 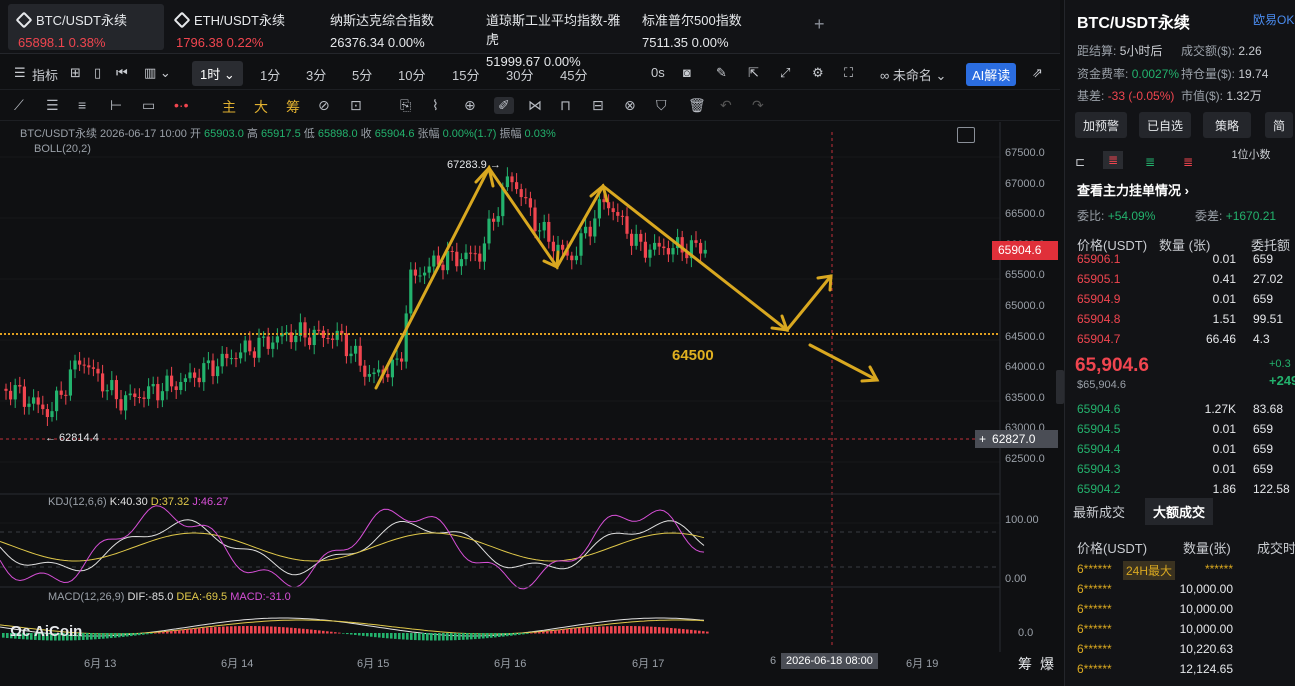 What do you see at coordinates (753, 73) in the screenshot?
I see `share-icon: ⇱` at bounding box center [753, 73].